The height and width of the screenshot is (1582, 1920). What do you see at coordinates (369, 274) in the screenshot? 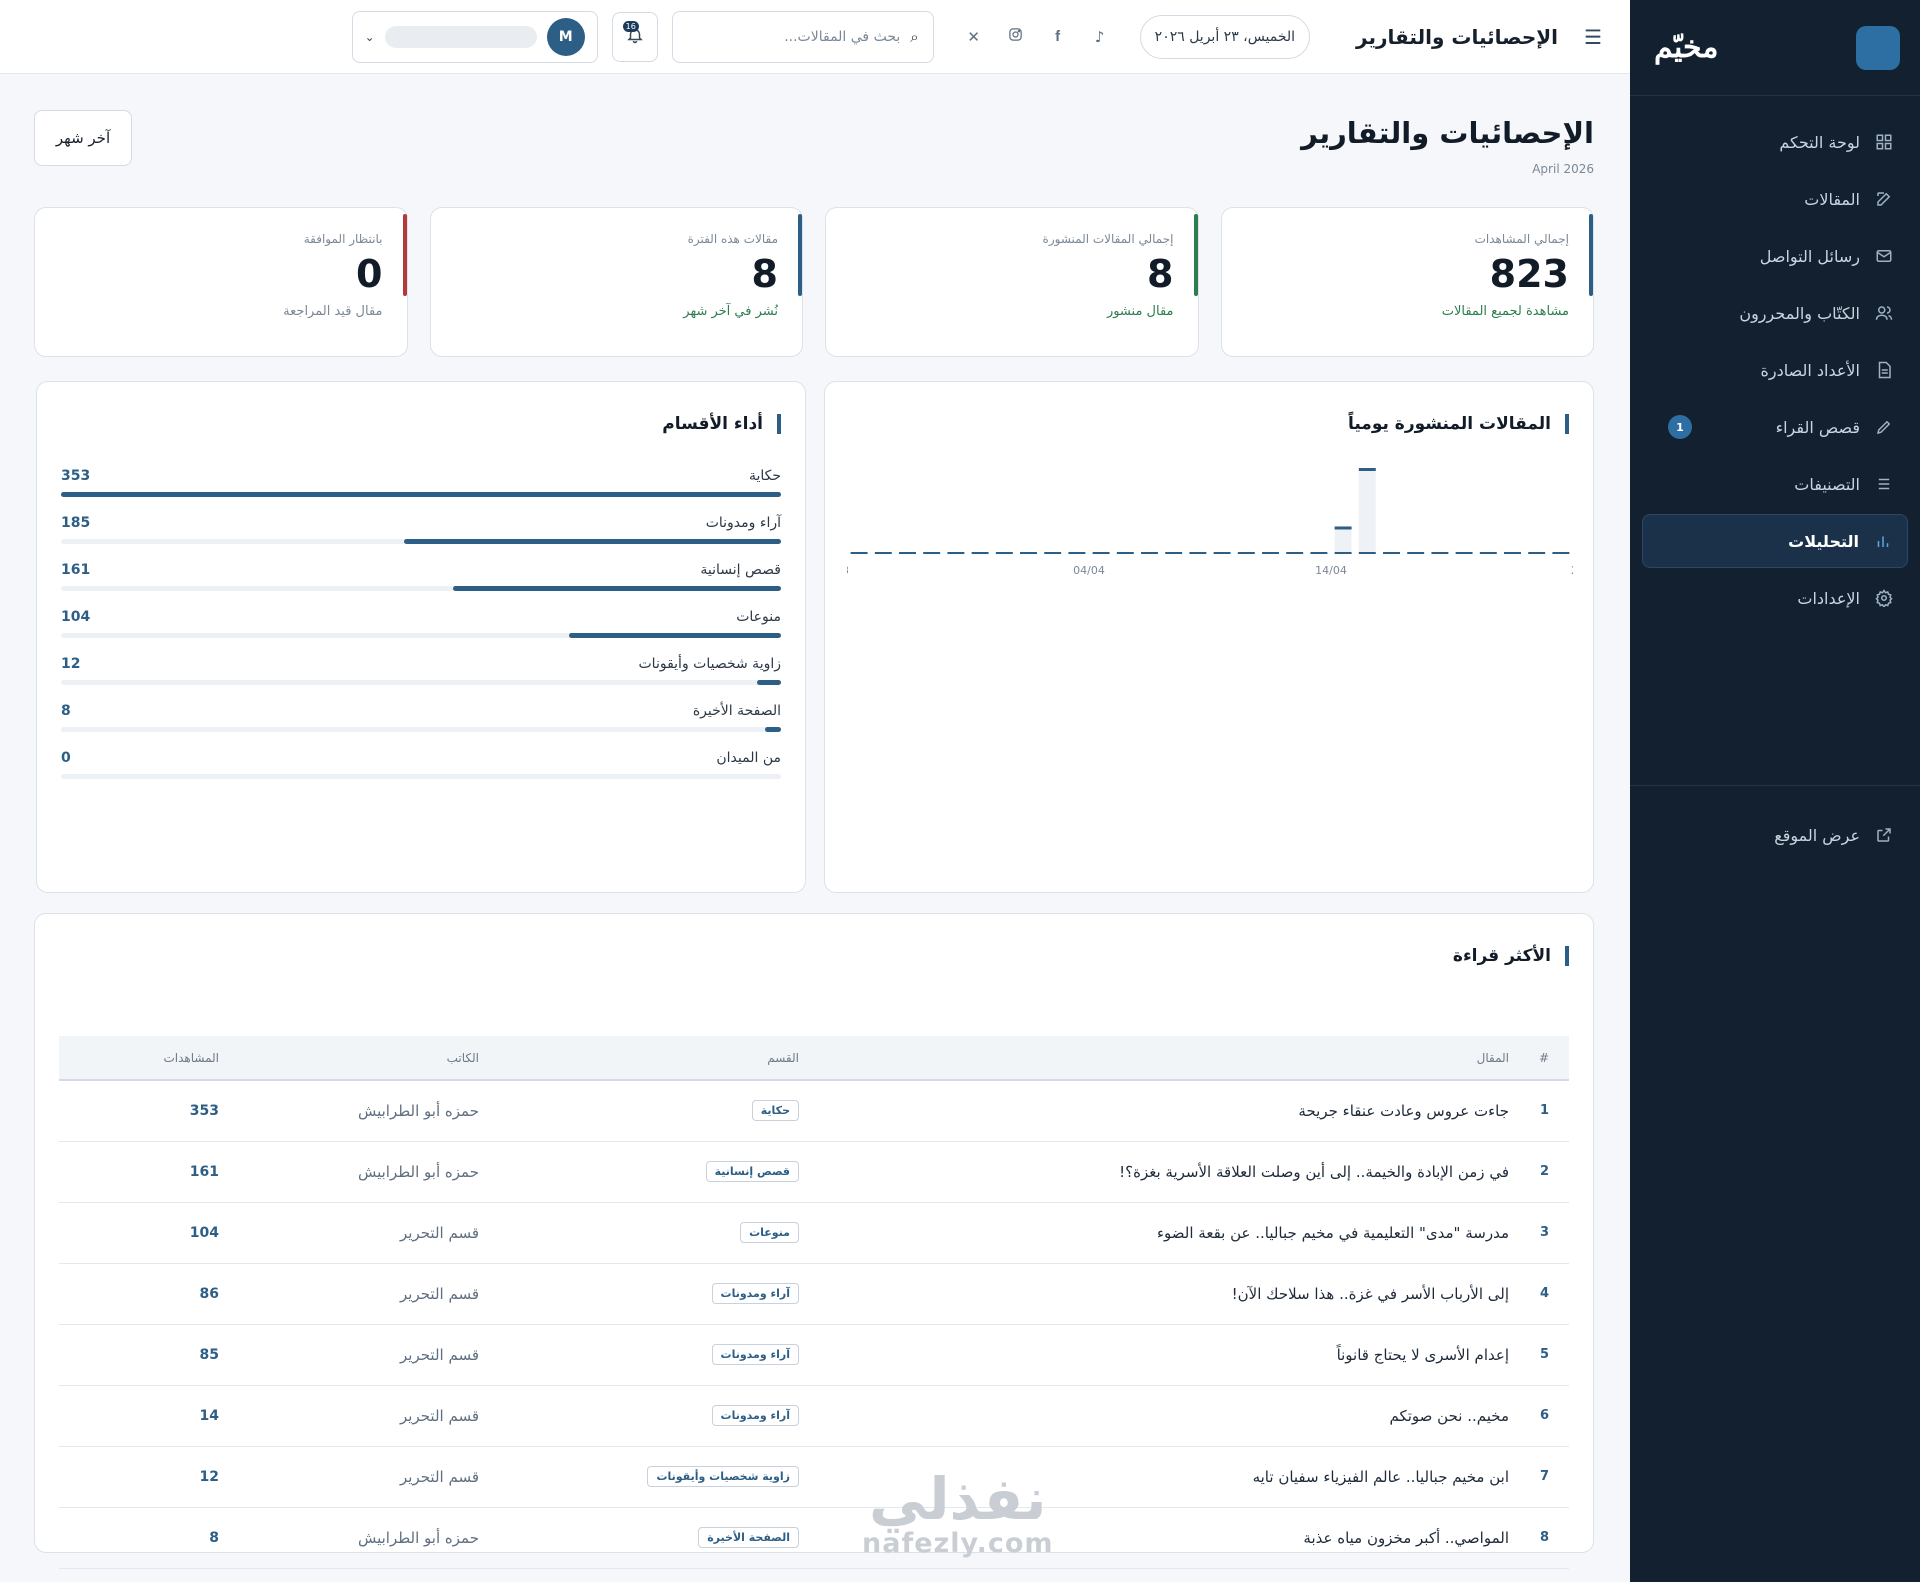
I see `stat-value: 0` at bounding box center [369, 274].